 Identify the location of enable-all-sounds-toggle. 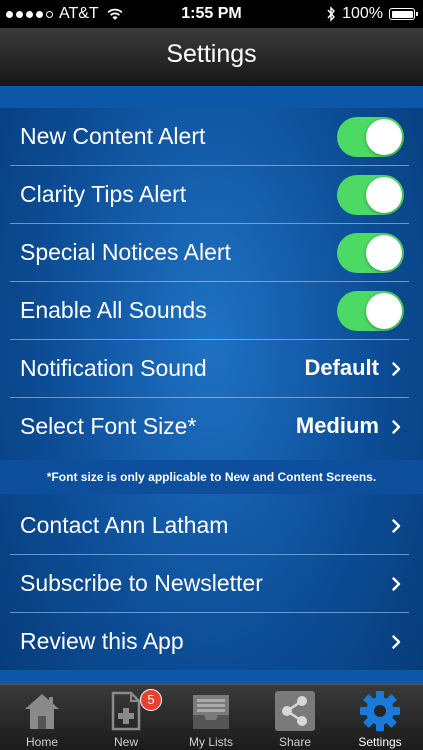
(370, 311).